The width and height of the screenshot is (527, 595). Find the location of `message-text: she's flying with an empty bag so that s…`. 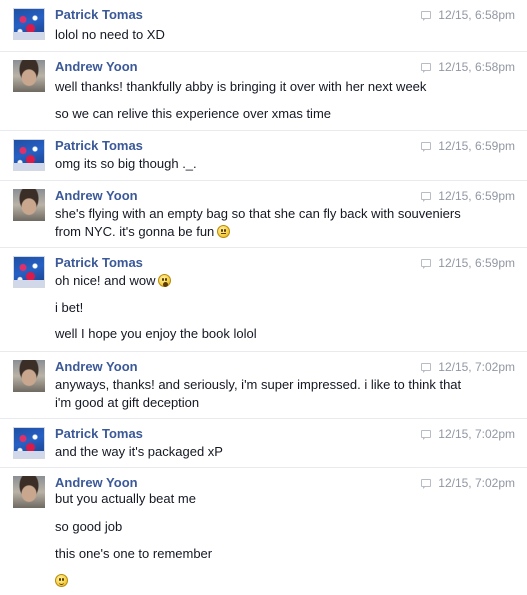

message-text: she's flying with an empty bag so that s… is located at coordinates (258, 213).